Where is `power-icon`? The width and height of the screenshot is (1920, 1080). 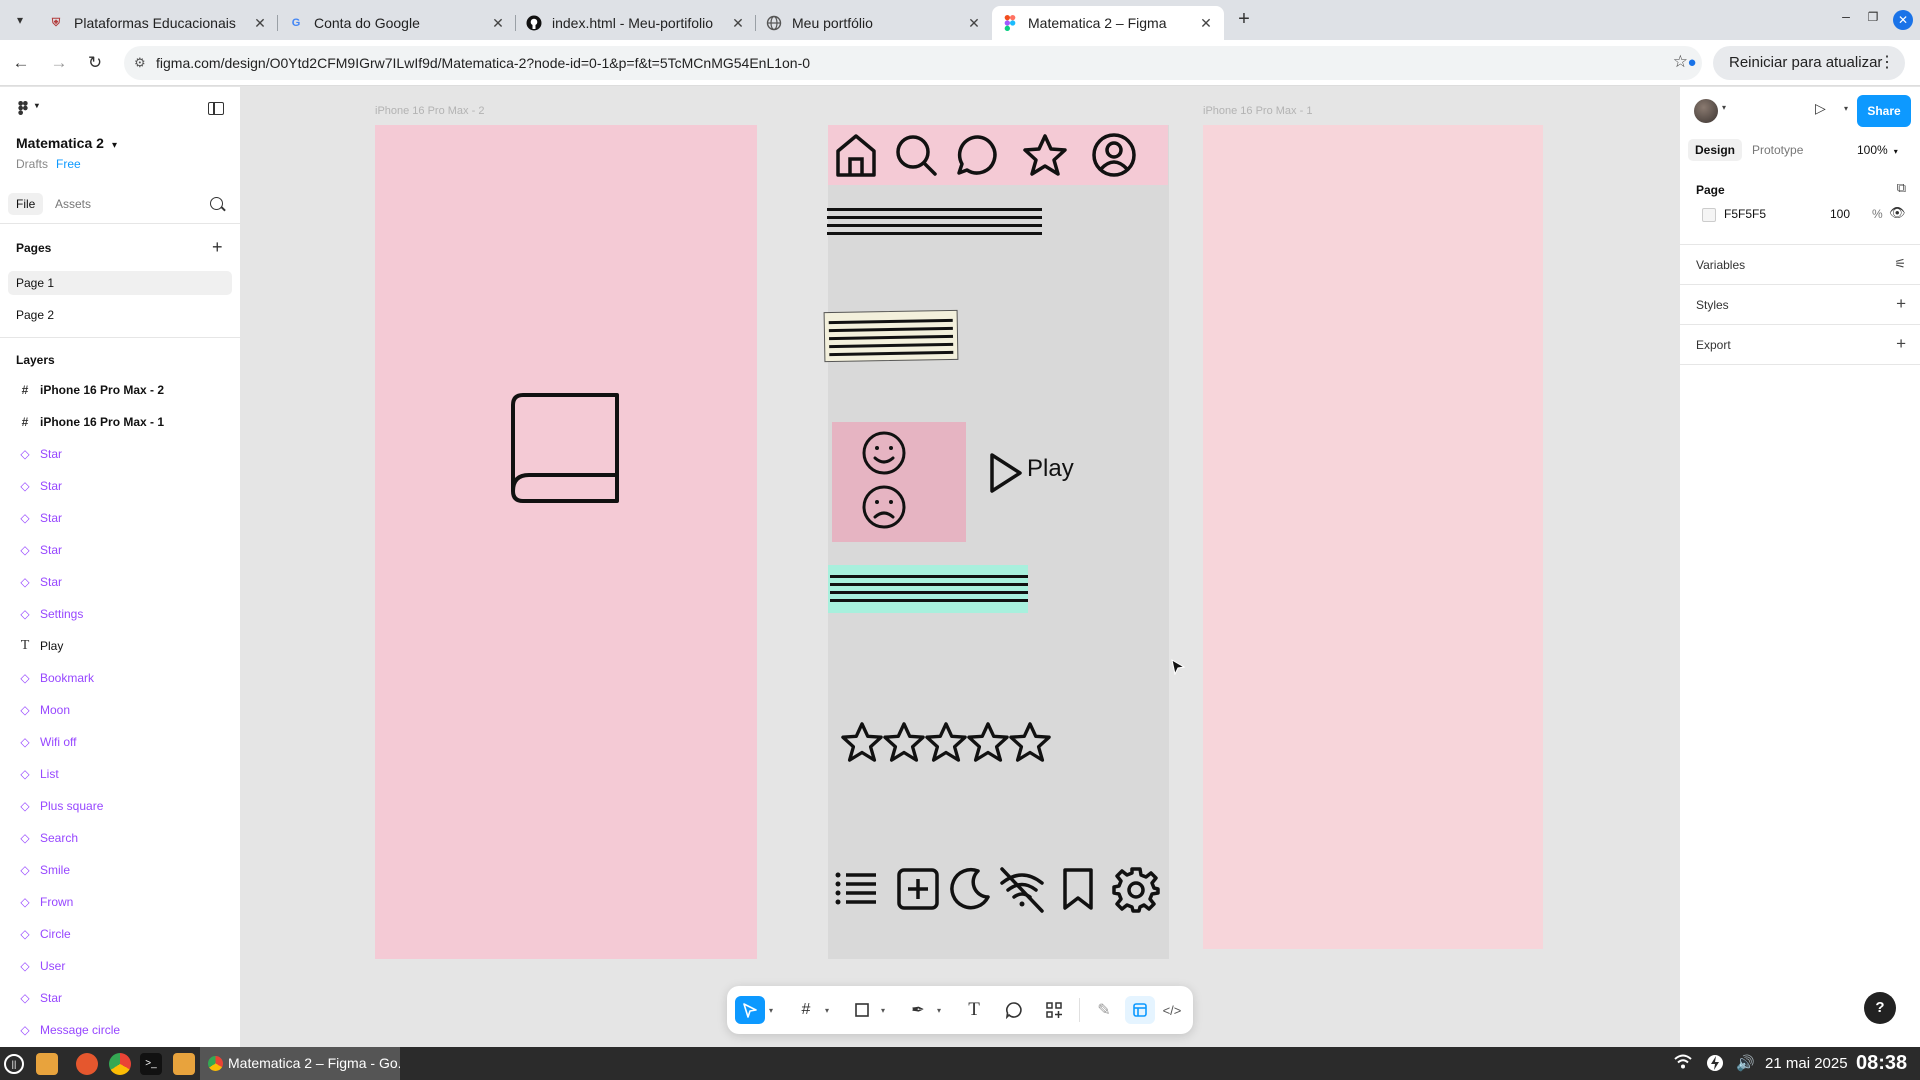
power-icon is located at coordinates (1715, 1065).